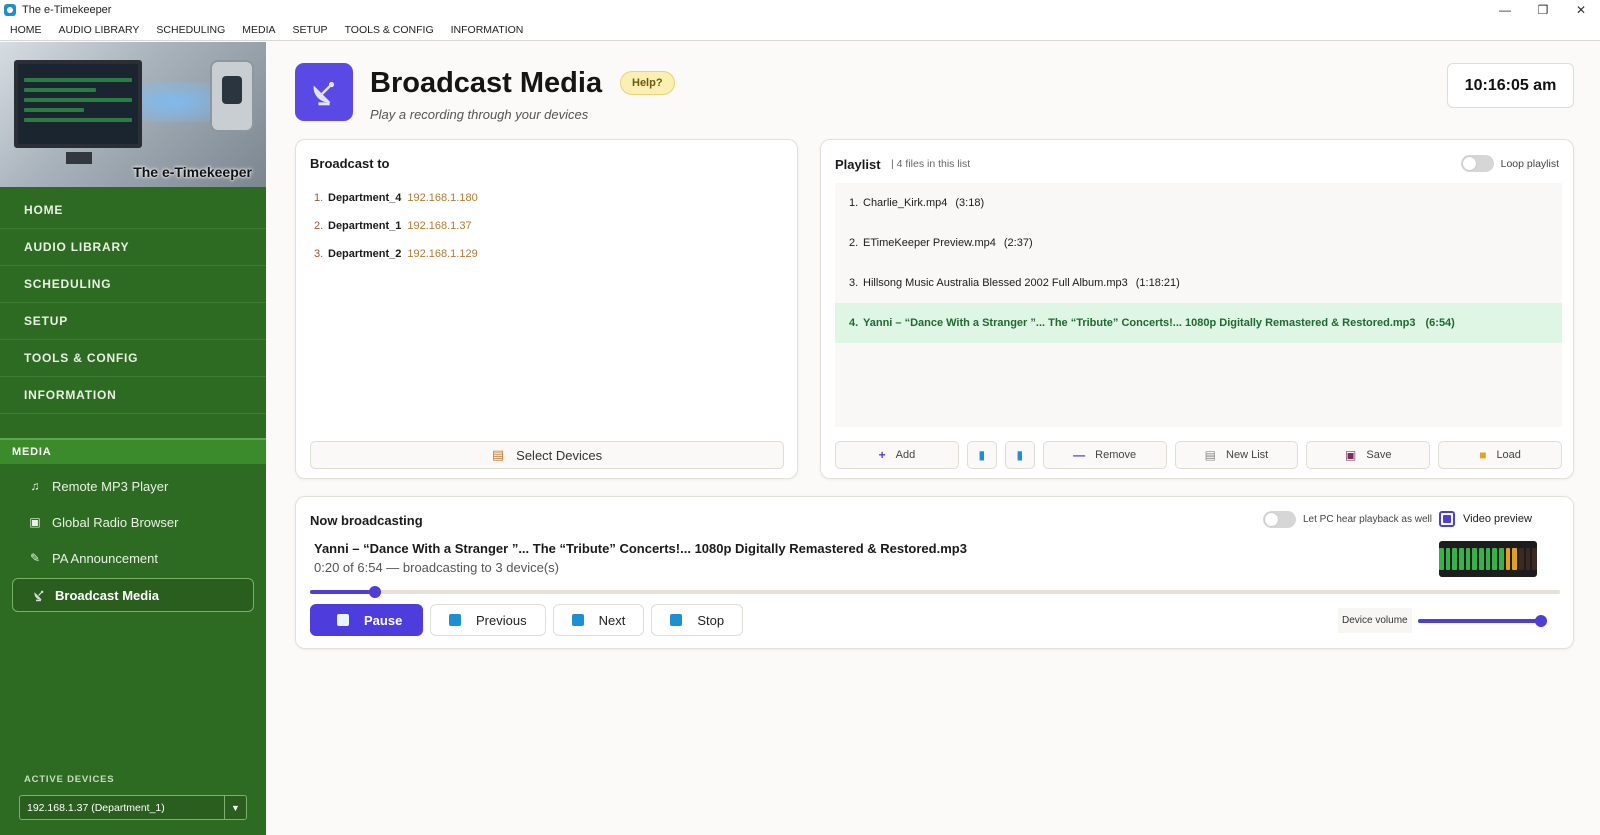  I want to click on video-preview-label: Video preview, so click(1497, 519).